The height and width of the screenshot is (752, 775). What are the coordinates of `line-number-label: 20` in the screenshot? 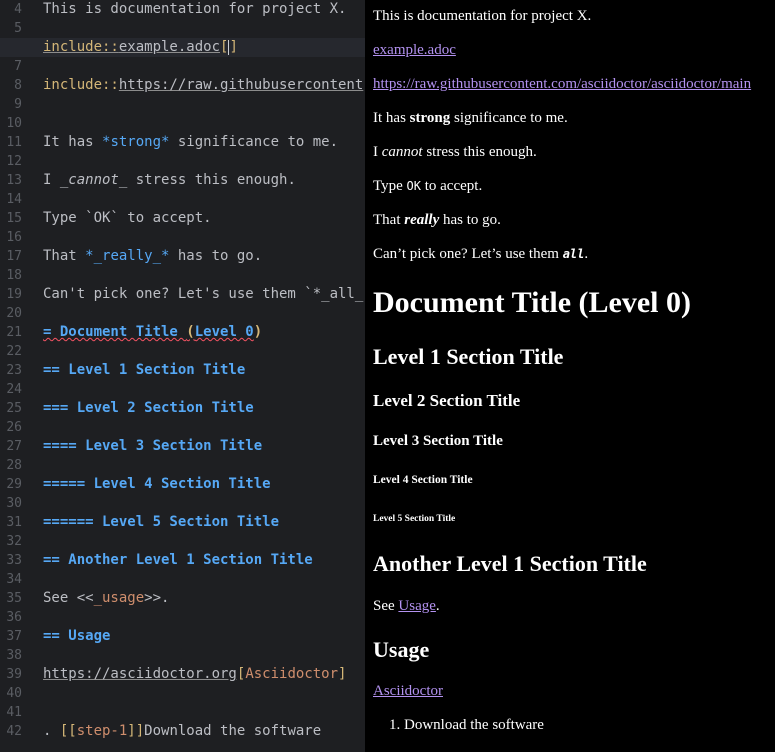 It's located at (14, 313).